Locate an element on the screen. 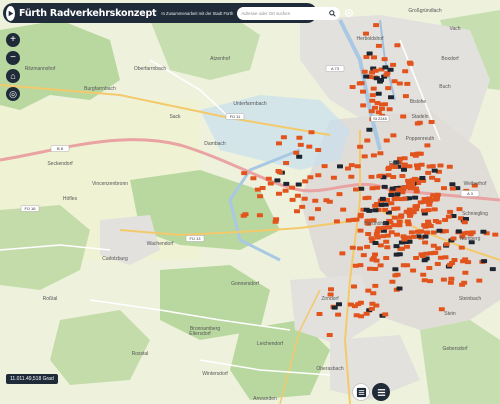 This screenshot has width=500, height=404. home-button: ⌂ is located at coordinates (13, 76).